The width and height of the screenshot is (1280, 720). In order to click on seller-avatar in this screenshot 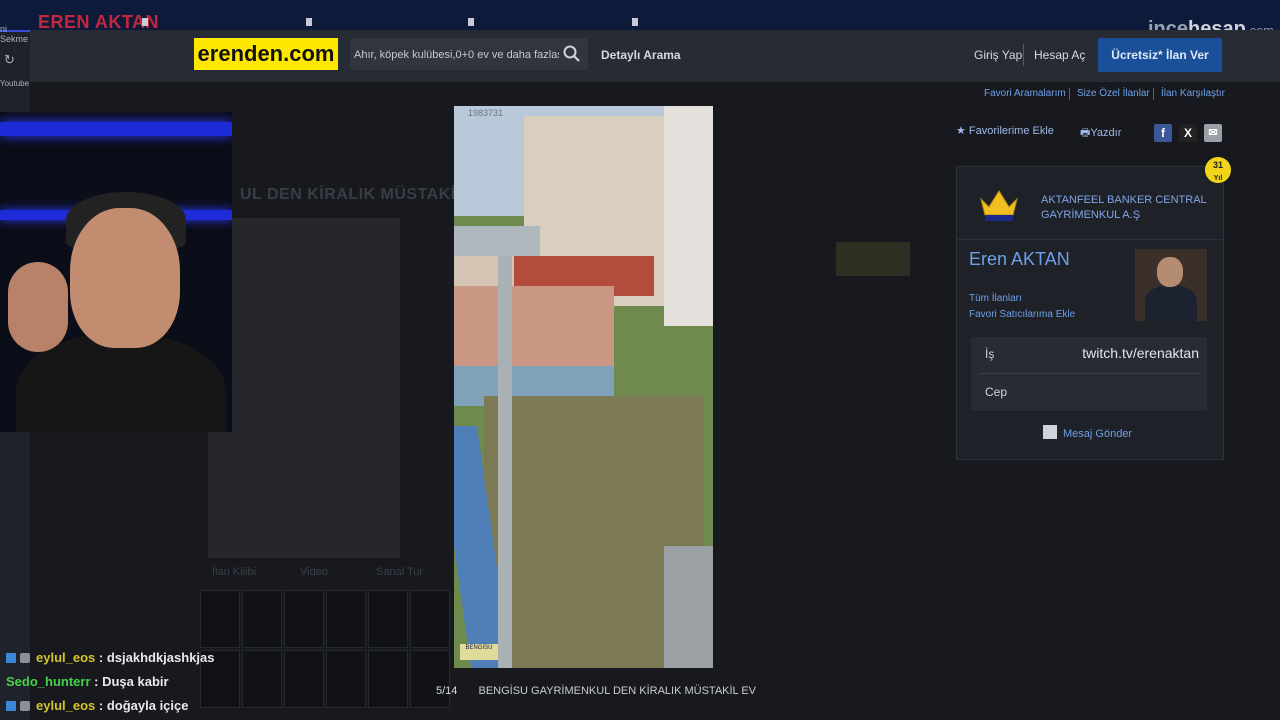, I will do `click(1171, 285)`.